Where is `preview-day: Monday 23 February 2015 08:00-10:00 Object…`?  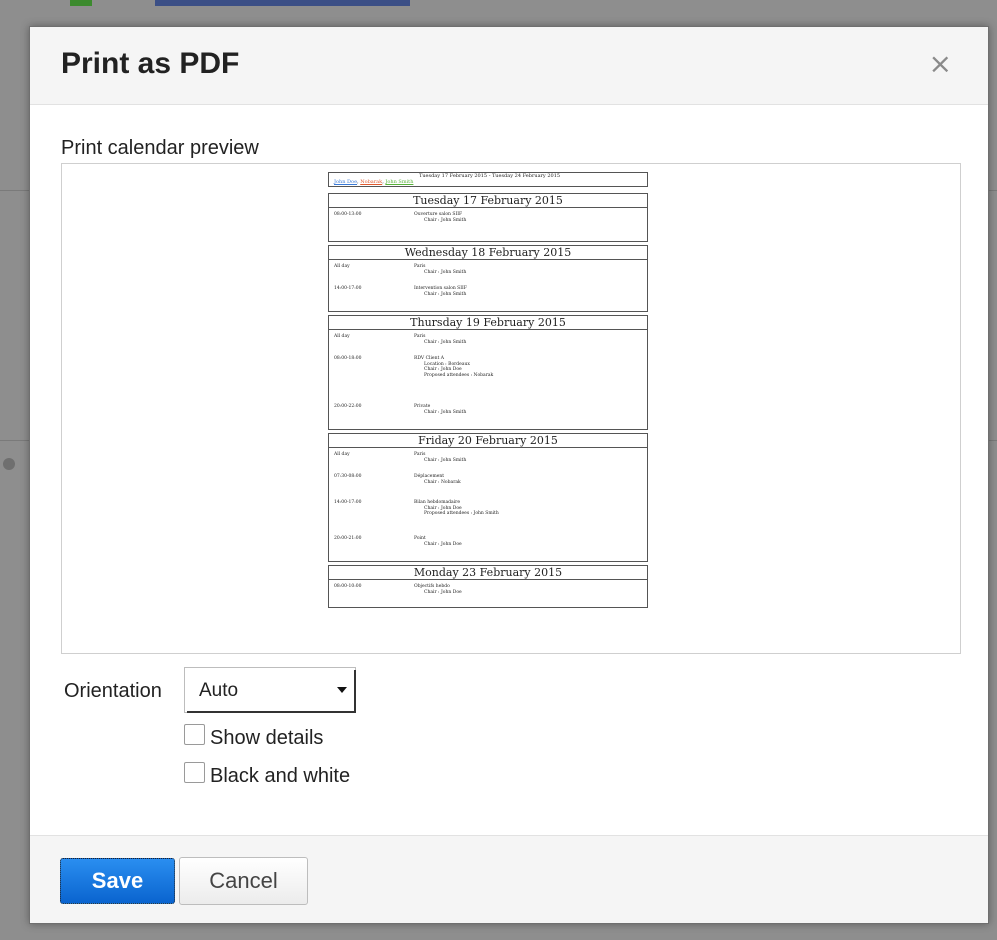 preview-day: Monday 23 February 2015 08:00-10:00 Object… is located at coordinates (488, 586).